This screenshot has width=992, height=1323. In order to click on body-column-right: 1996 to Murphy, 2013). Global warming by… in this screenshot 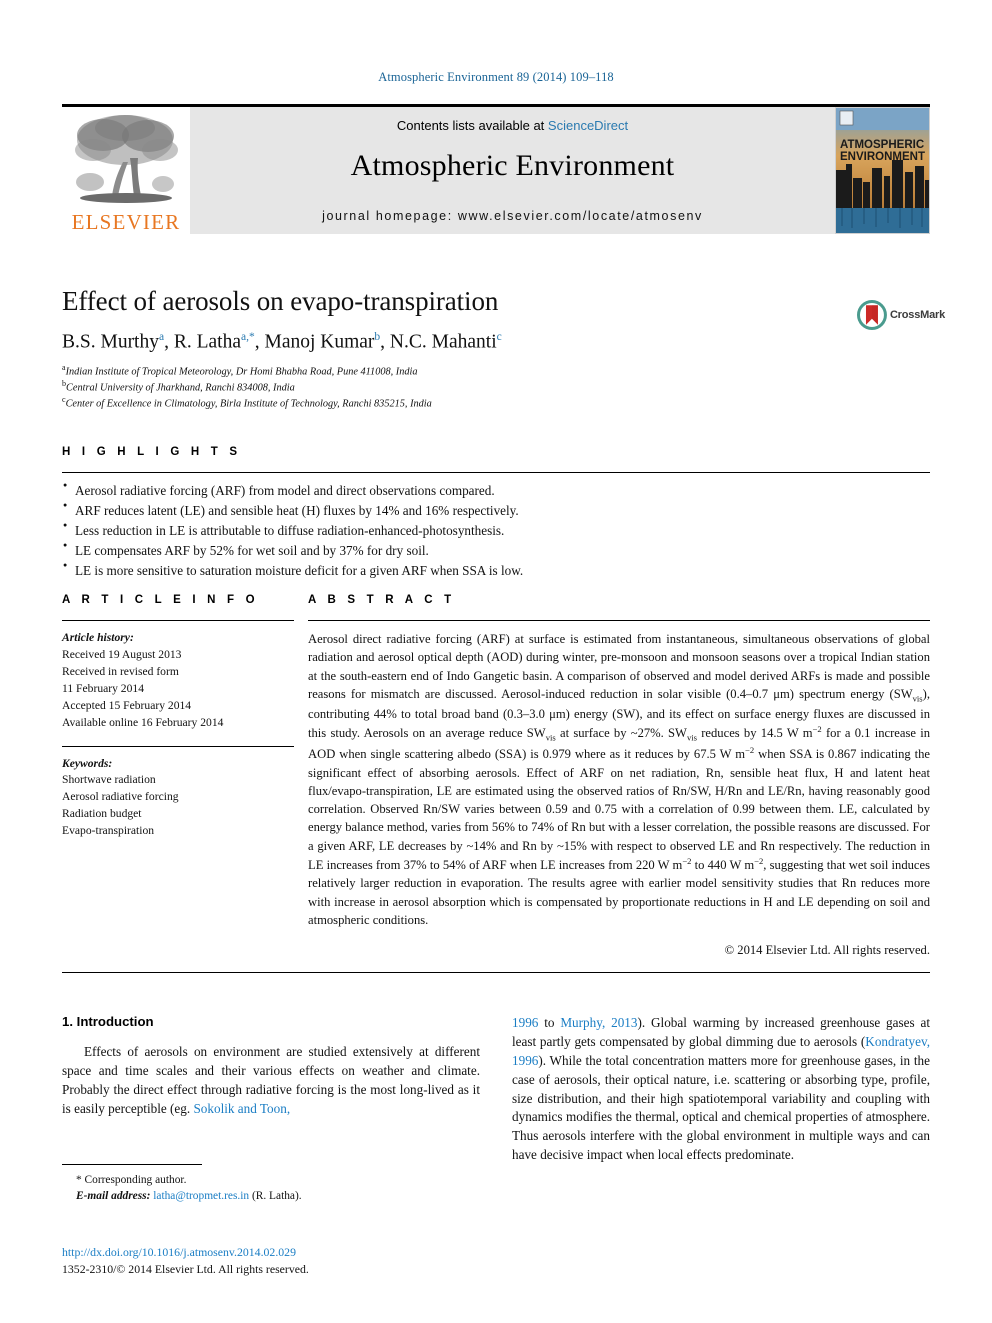, I will do `click(721, 1089)`.